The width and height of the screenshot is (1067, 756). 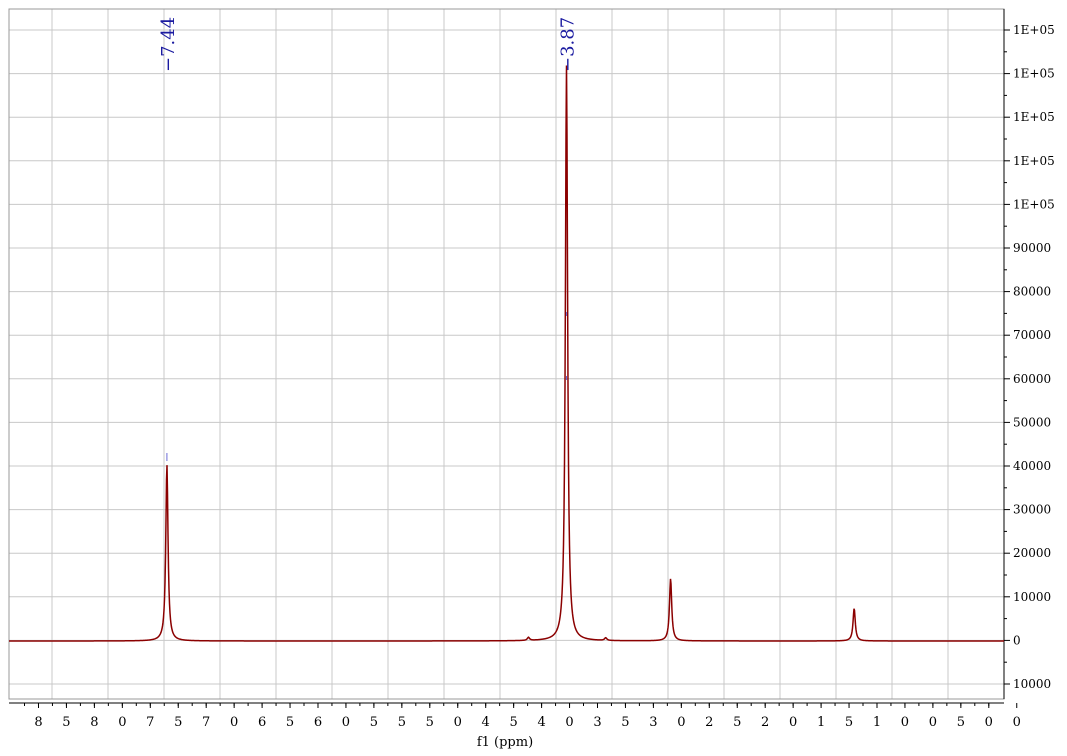 I want to click on peak-label-text: −3.87, so click(x=568, y=44).